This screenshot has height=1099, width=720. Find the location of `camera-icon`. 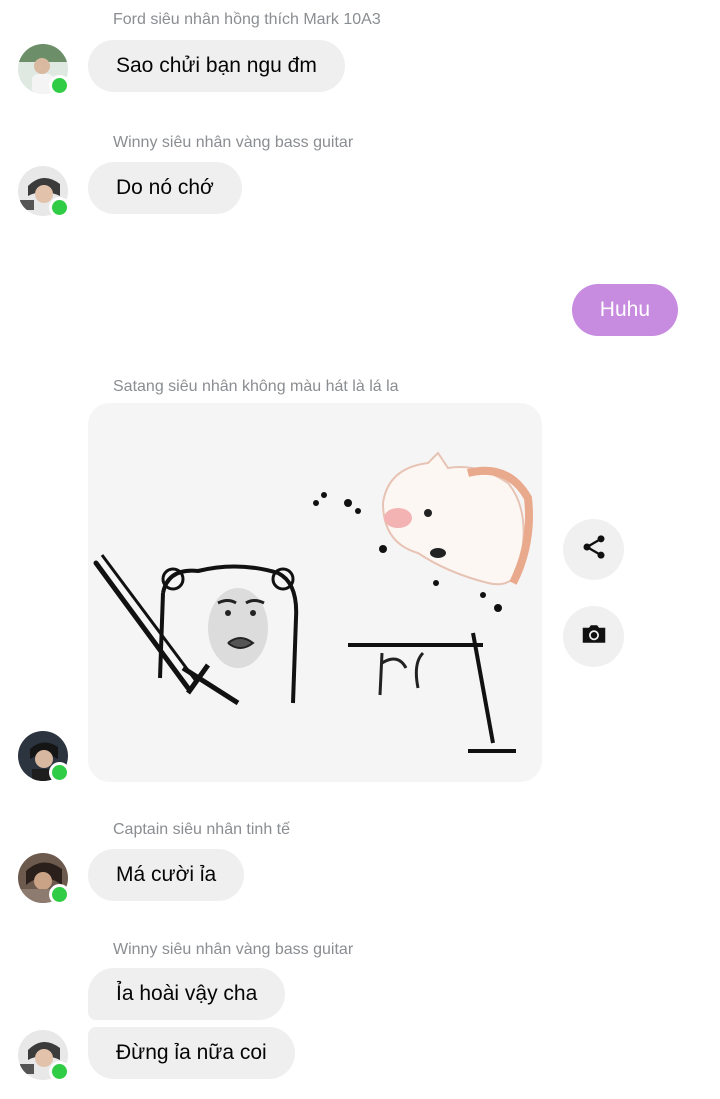

camera-icon is located at coordinates (594, 636).